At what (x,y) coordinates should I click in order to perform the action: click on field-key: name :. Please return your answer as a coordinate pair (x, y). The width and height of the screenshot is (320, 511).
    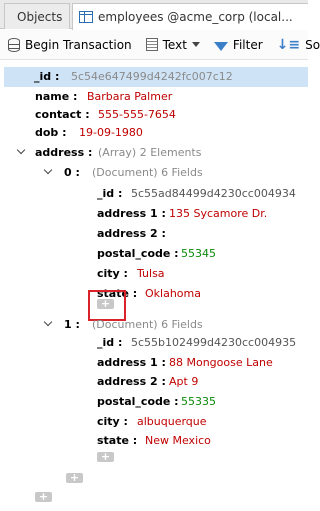
    Looking at the image, I should click on (56, 96).